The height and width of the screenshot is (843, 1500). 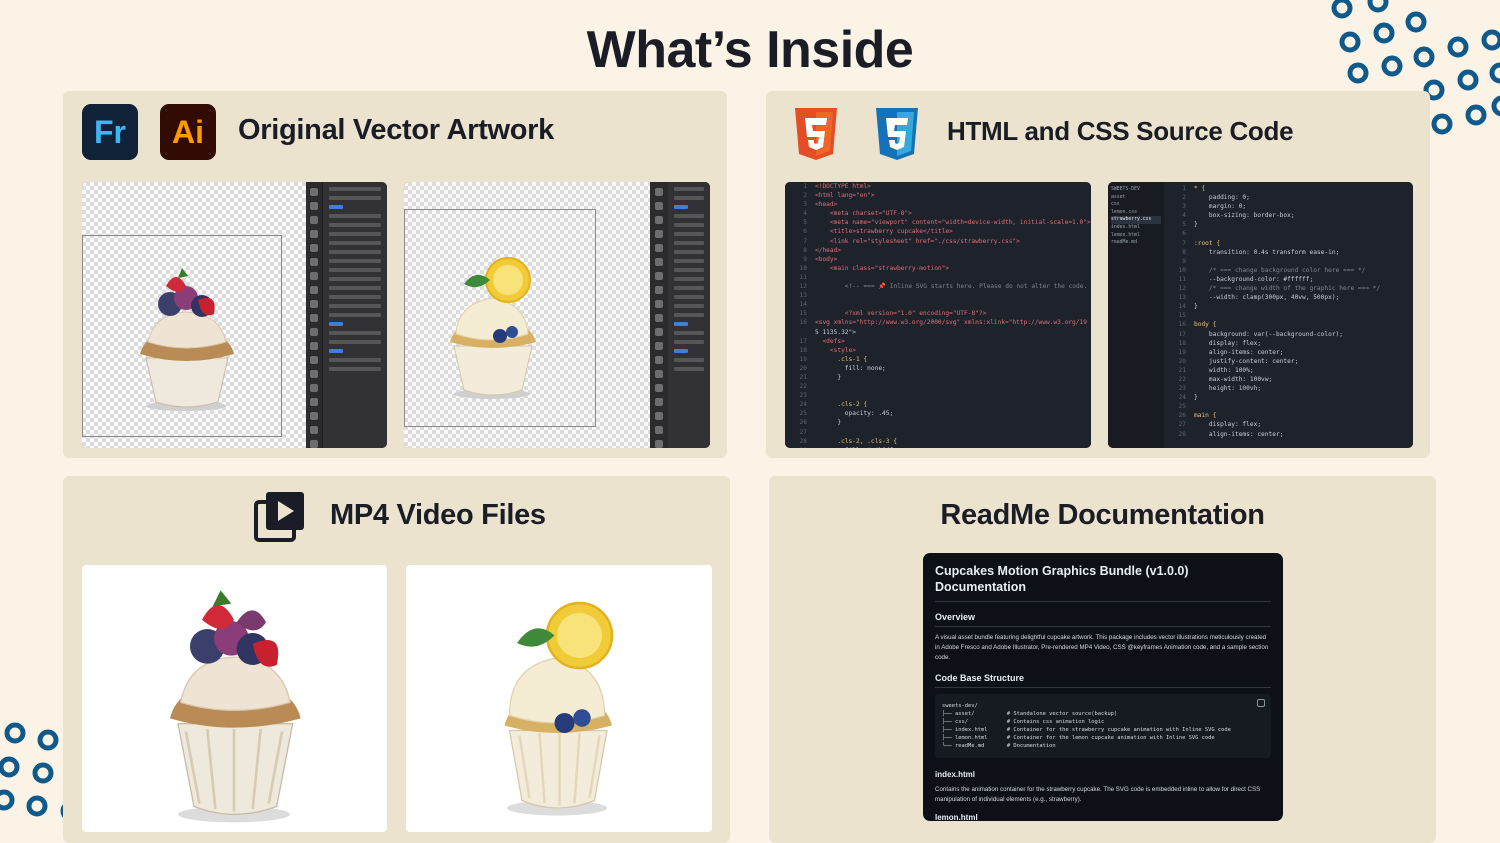 I want to click on line-number: 2, so click(x=805, y=196).